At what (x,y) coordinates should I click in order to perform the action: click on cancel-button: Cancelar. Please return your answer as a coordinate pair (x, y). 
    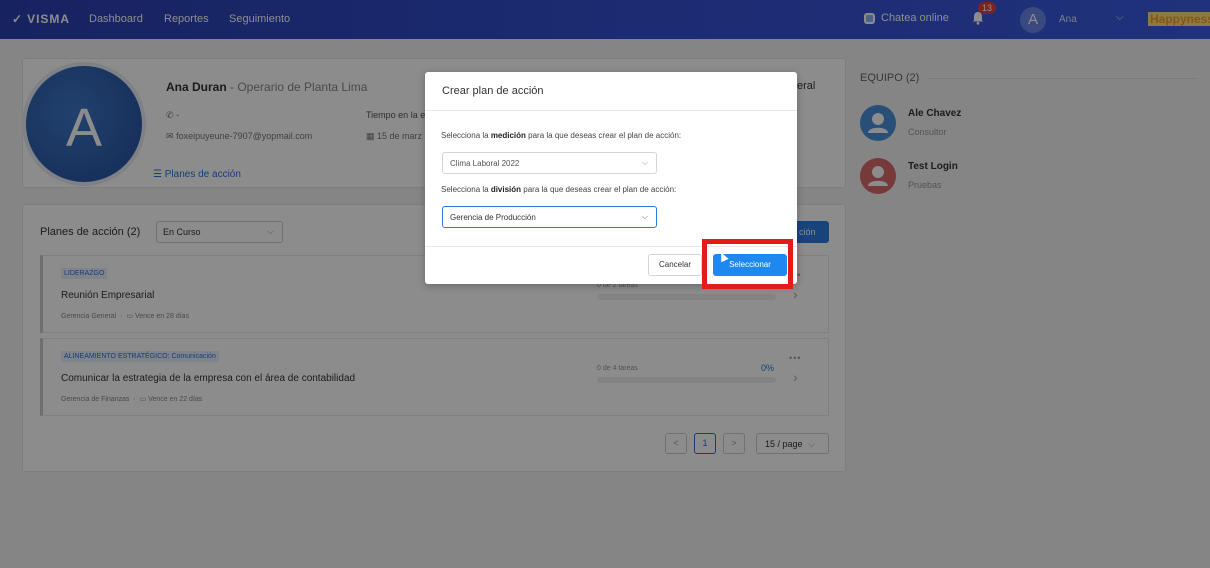
    Looking at the image, I should click on (675, 265).